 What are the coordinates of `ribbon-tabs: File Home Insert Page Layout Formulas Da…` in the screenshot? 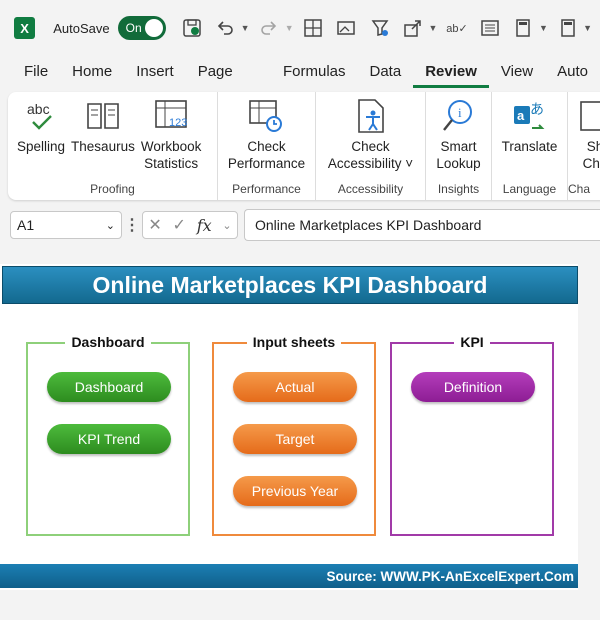 It's located at (300, 83).